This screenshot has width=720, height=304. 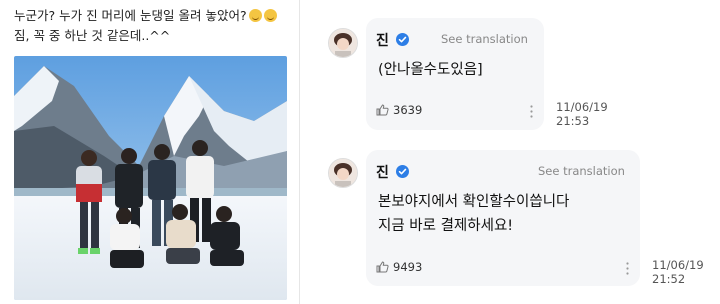 I want to click on like-control: 3639, so click(x=399, y=110).